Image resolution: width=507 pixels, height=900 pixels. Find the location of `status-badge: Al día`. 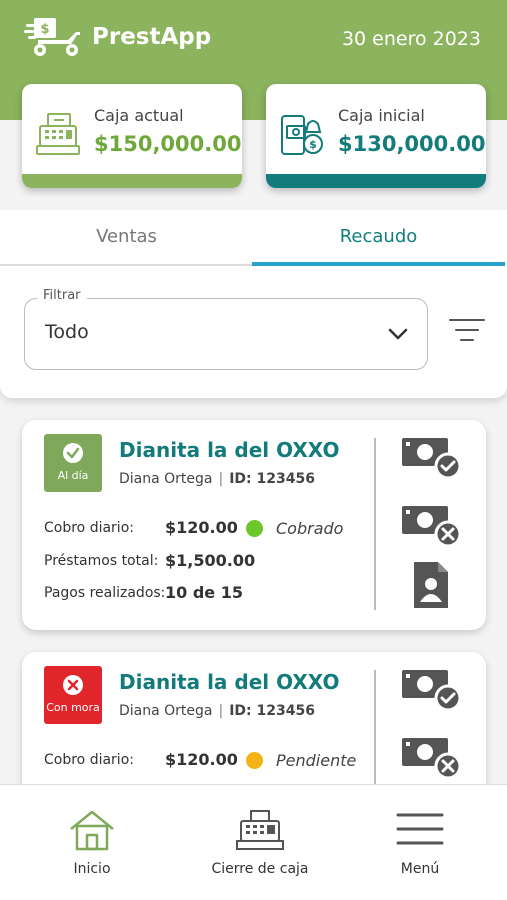

status-badge: Al día is located at coordinates (73, 463).